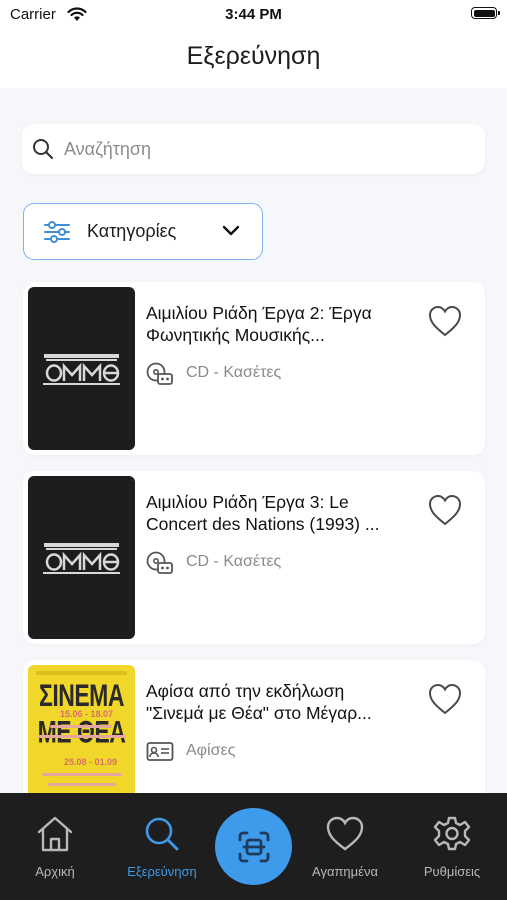 The width and height of the screenshot is (507, 900). I want to click on tab-favorites: Αγαπημένα, so click(345, 847).